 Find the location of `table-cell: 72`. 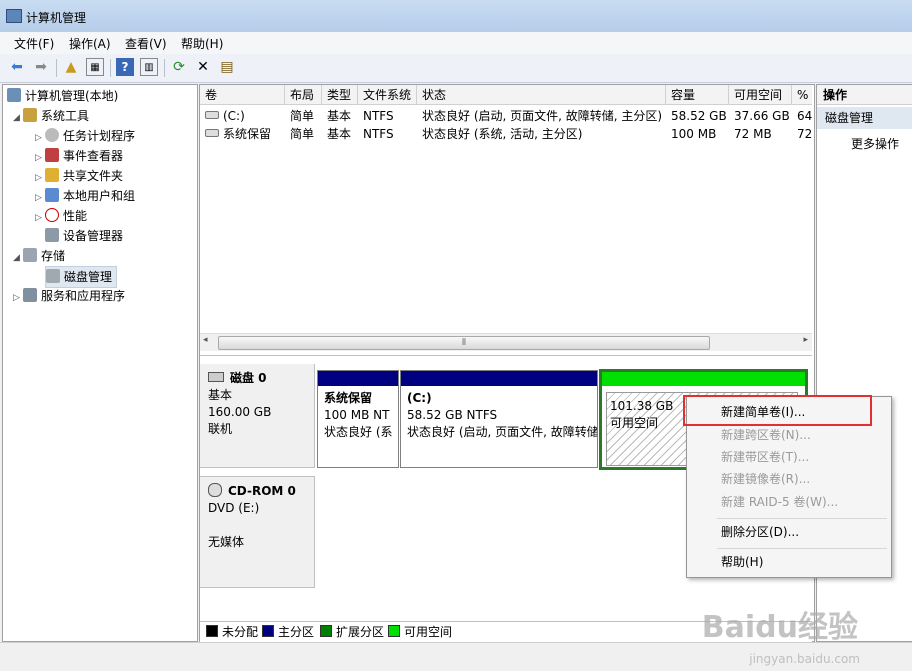

table-cell: 72 is located at coordinates (804, 134).